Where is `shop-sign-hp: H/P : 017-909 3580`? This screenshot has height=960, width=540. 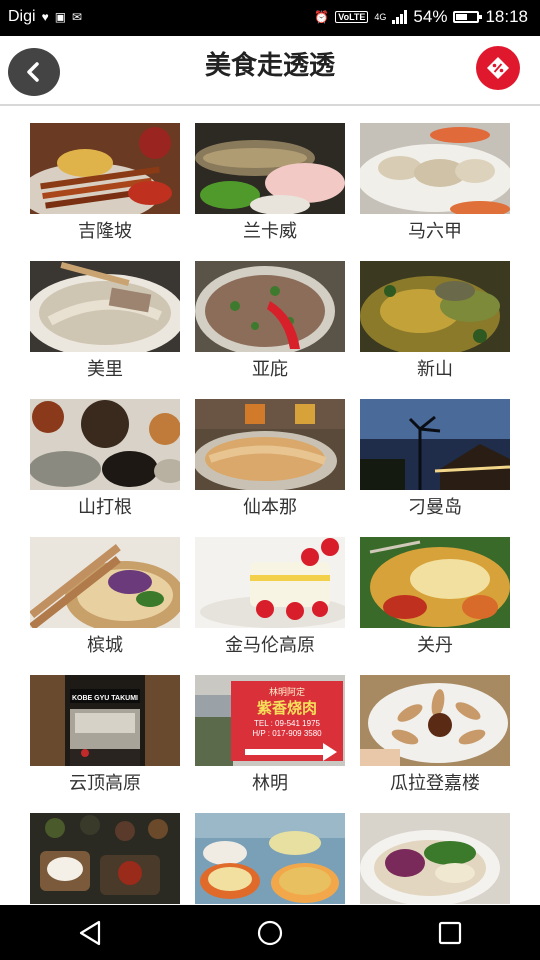
shop-sign-hp: H/P : 017-909 3580 is located at coordinates (287, 733).